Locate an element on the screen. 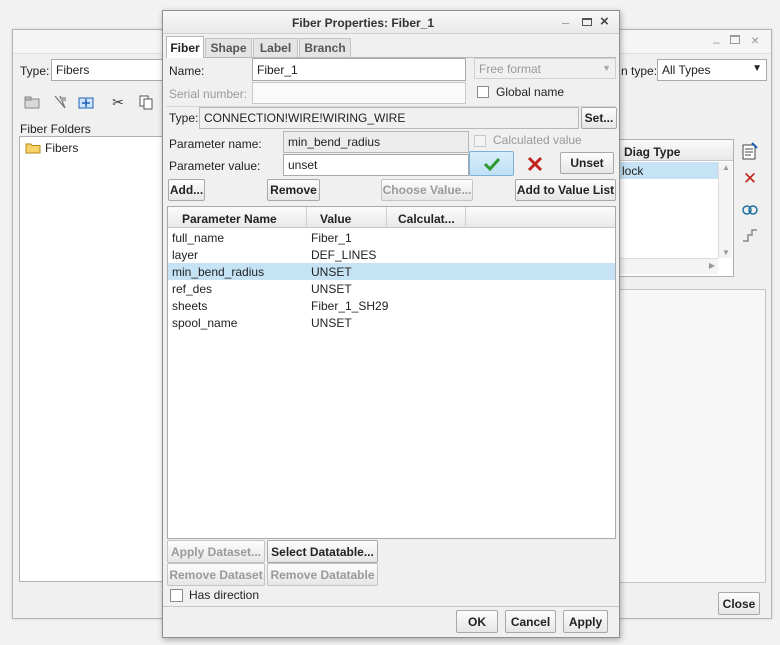  bg-close-button: Close is located at coordinates (739, 603).